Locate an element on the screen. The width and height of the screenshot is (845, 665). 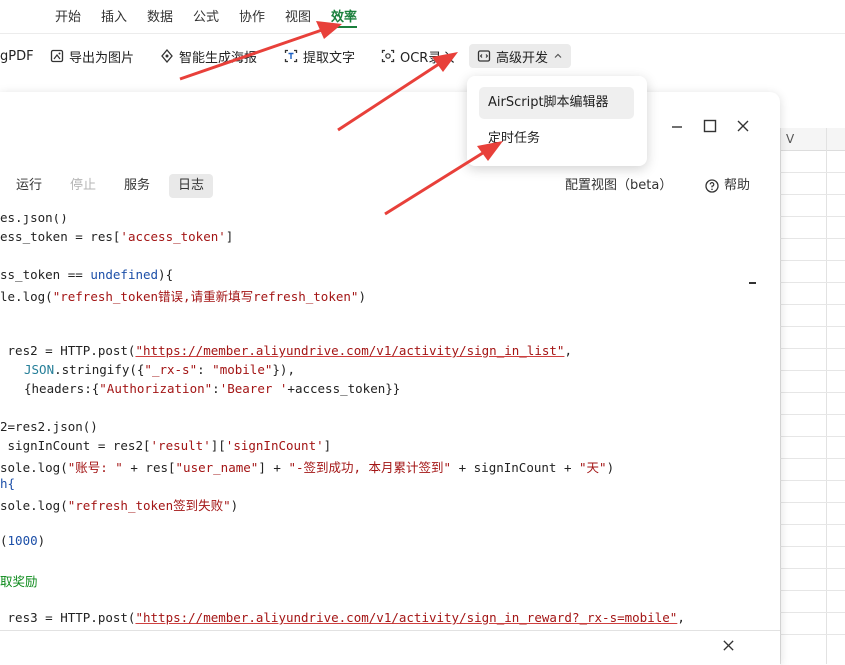
code-line: 2=res2.json() is located at coordinates (49, 426).